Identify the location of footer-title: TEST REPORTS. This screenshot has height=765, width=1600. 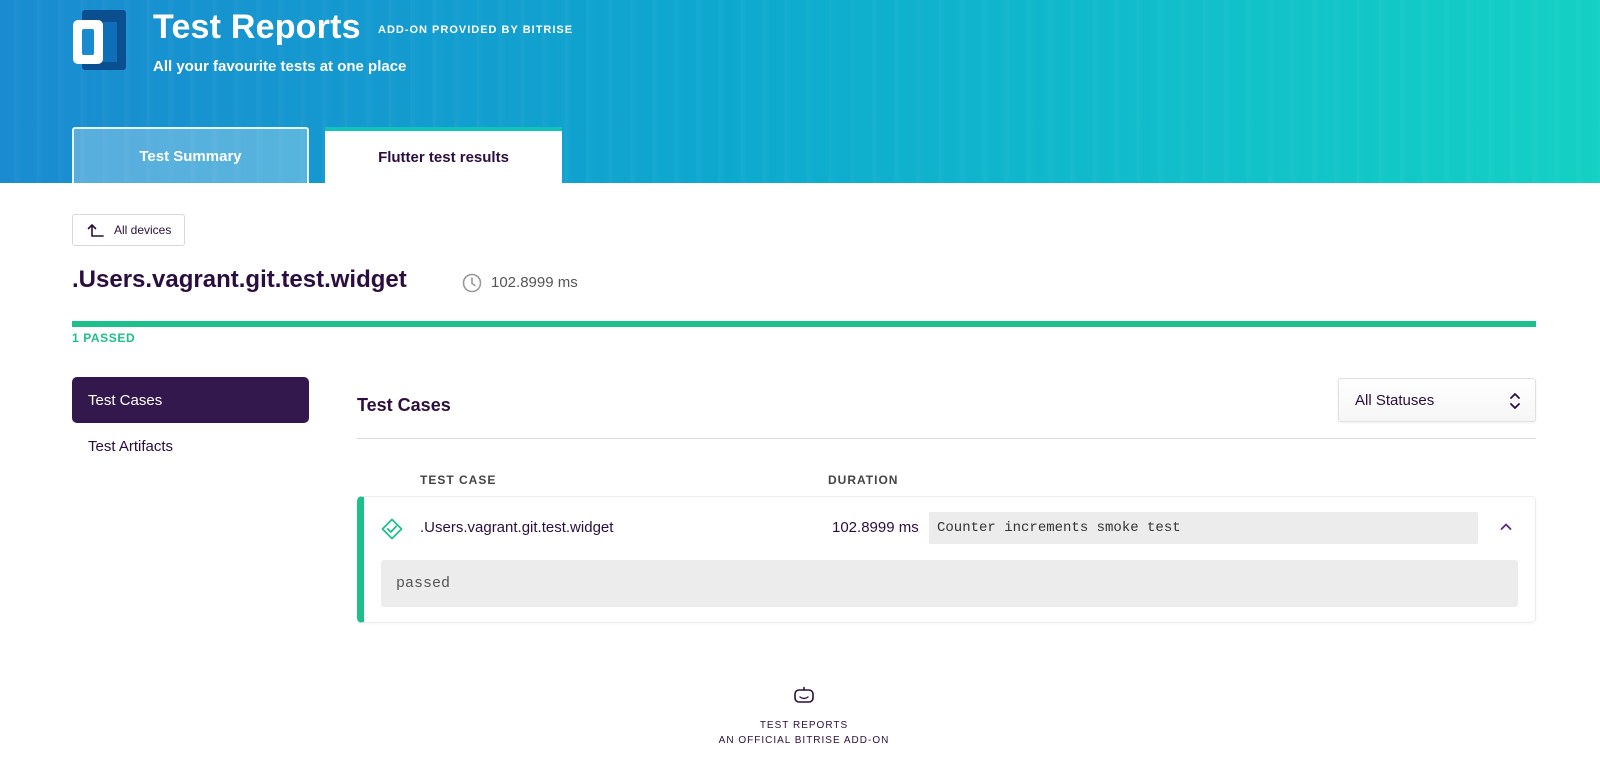
(804, 725).